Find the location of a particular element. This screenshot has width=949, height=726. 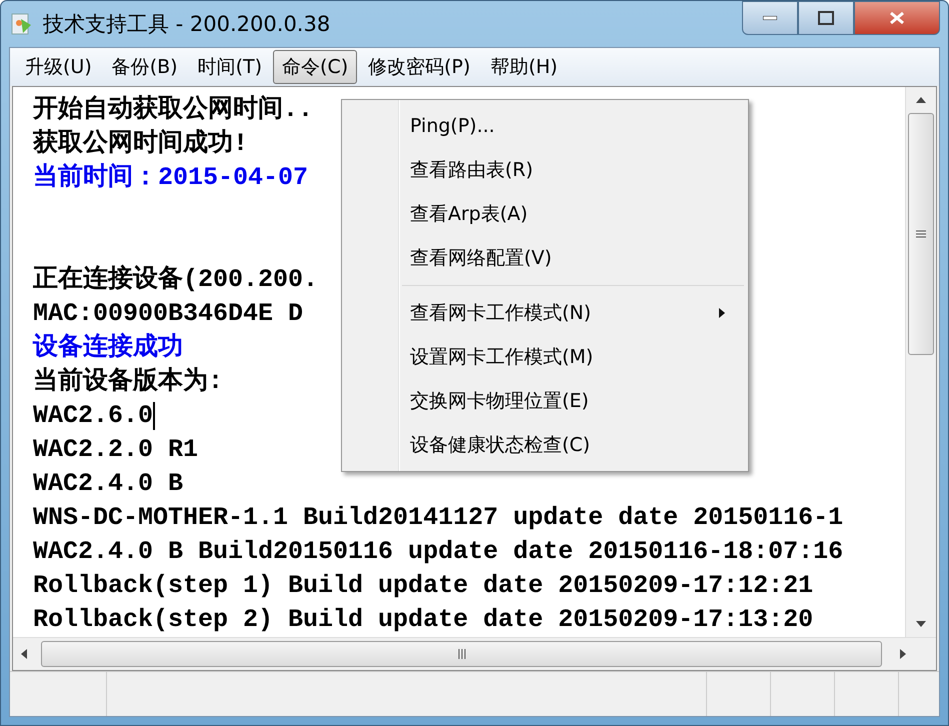

close-button is located at coordinates (897, 18).